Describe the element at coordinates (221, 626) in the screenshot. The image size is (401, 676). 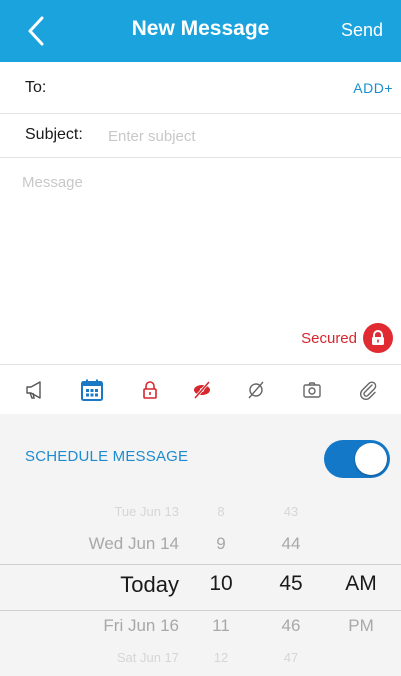
I see `picker-hour-option: 11` at that location.